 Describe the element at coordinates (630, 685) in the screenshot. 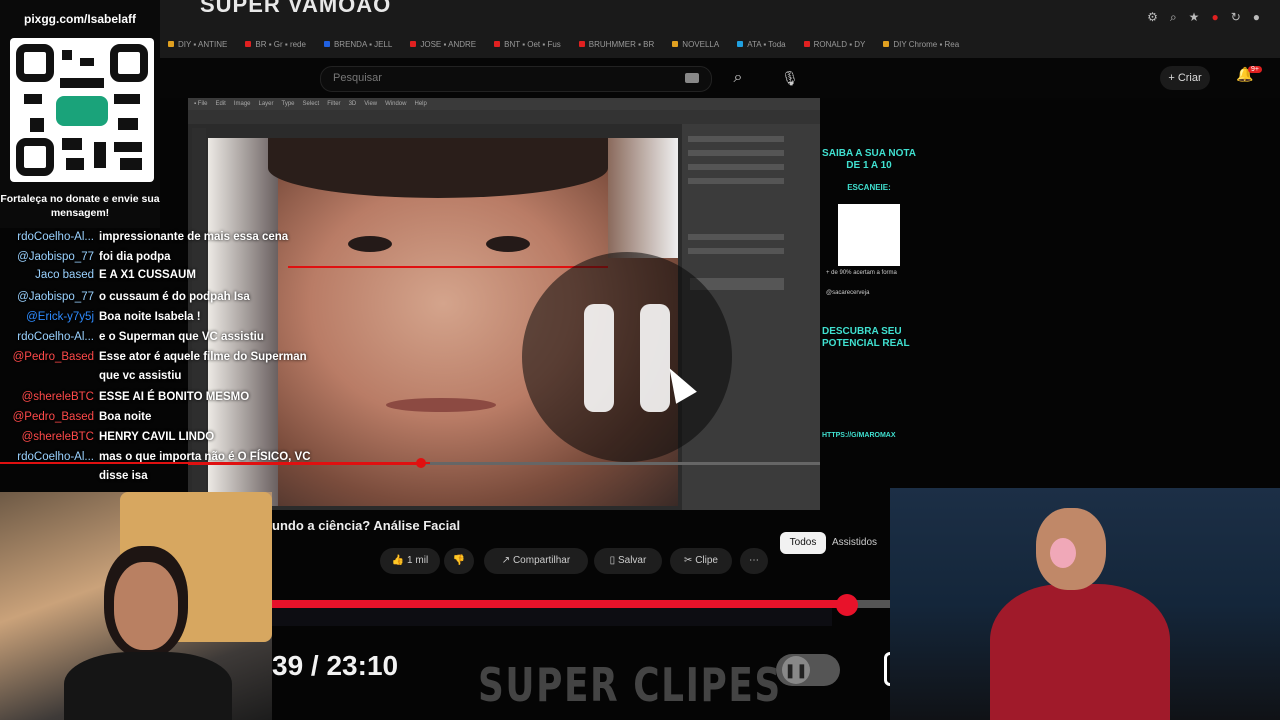

I see `brand-watermark: SUPER CLIPES` at that location.